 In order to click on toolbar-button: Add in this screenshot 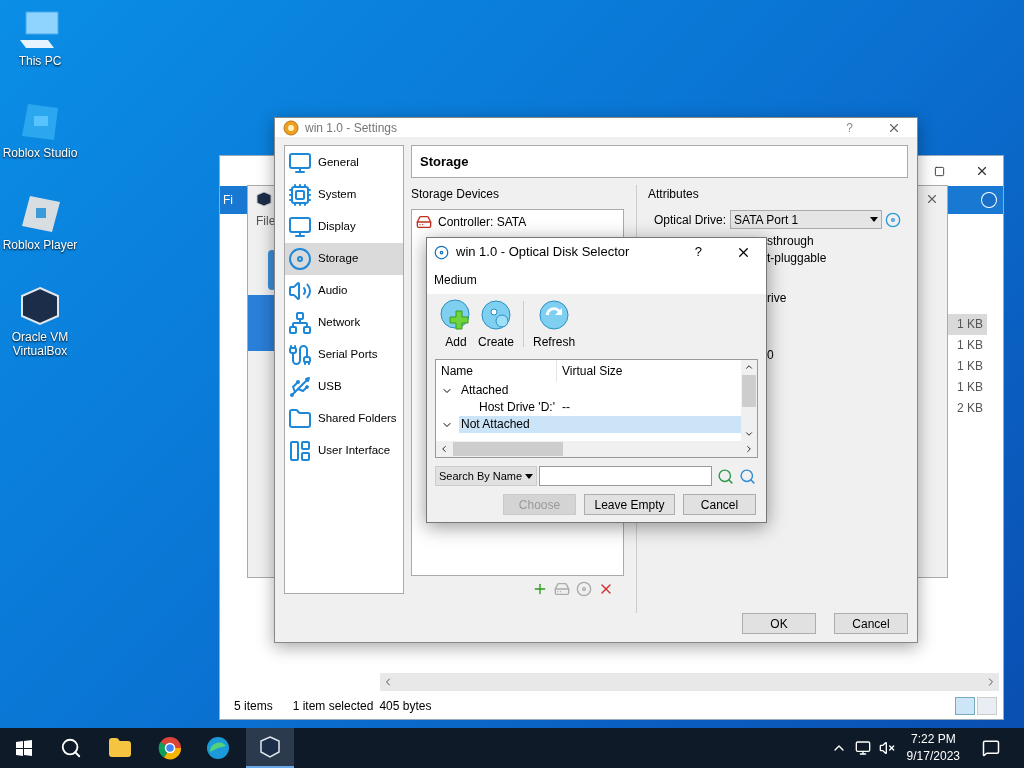, I will do `click(456, 325)`.